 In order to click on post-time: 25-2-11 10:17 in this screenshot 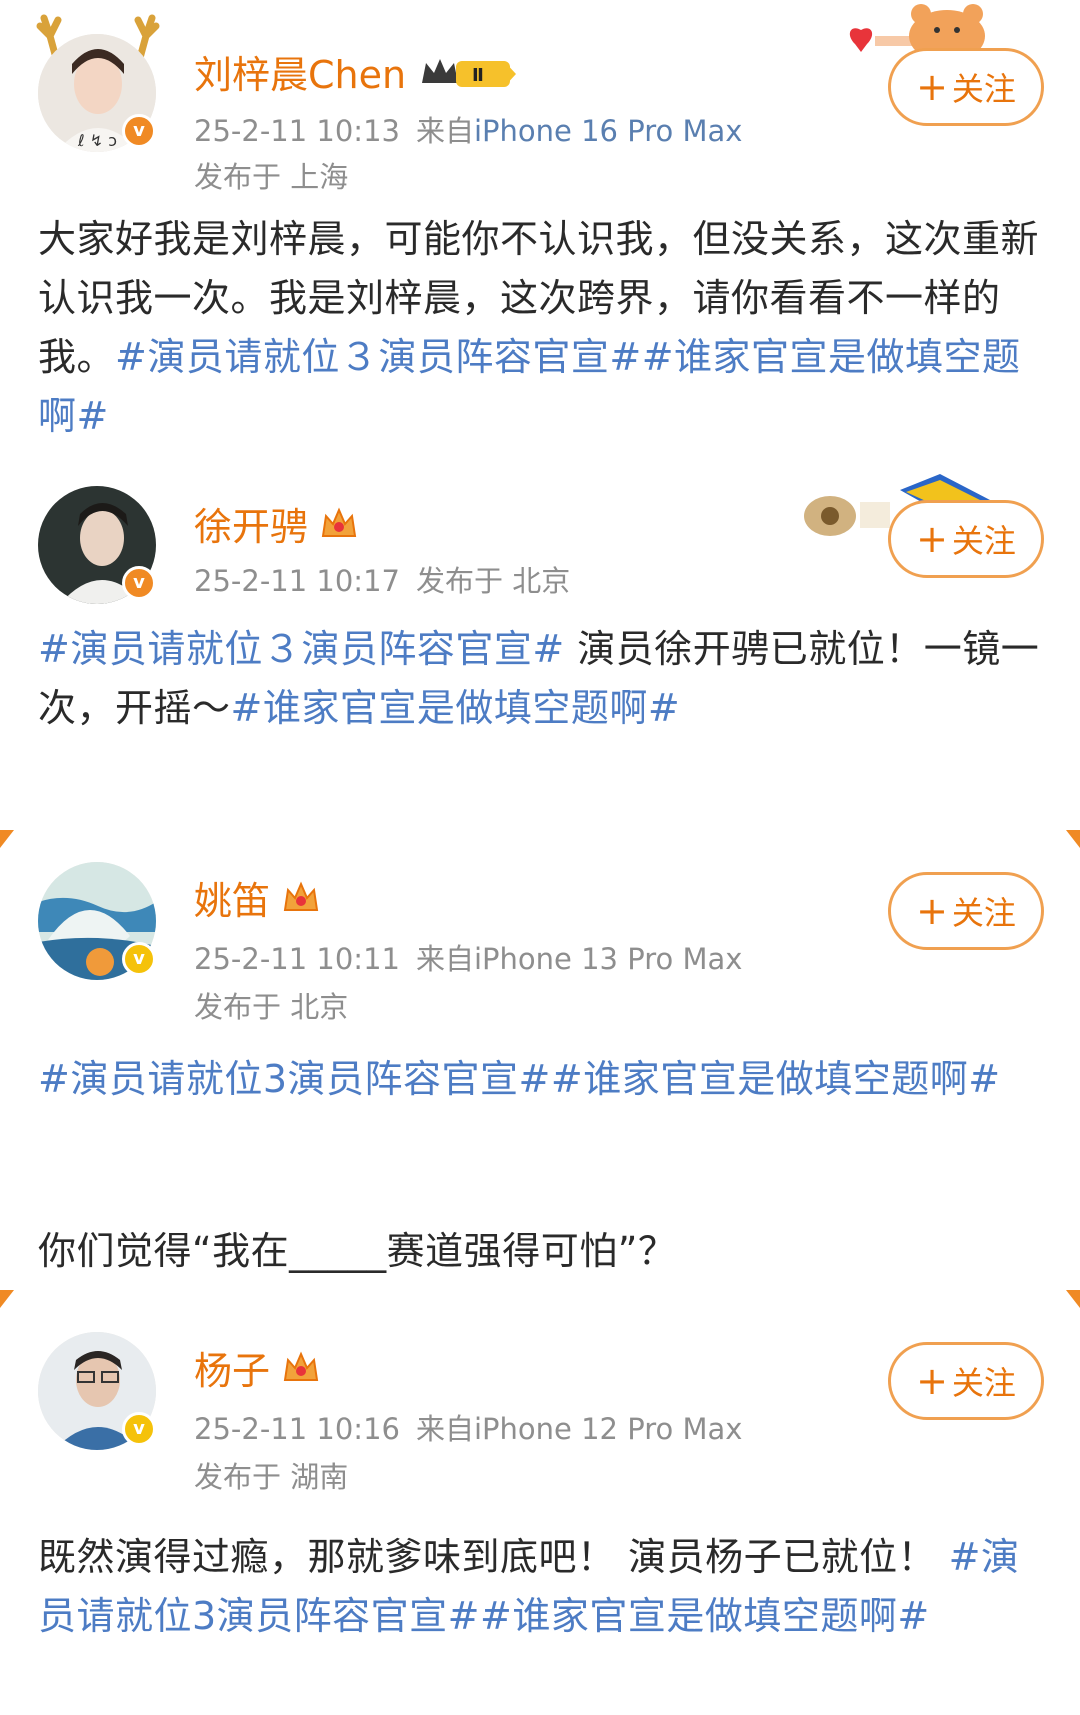, I will do `click(297, 581)`.